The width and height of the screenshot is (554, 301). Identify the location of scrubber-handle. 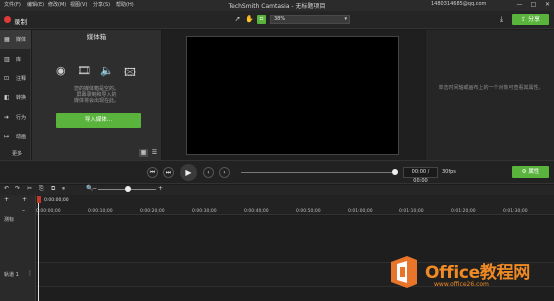
(395, 172).